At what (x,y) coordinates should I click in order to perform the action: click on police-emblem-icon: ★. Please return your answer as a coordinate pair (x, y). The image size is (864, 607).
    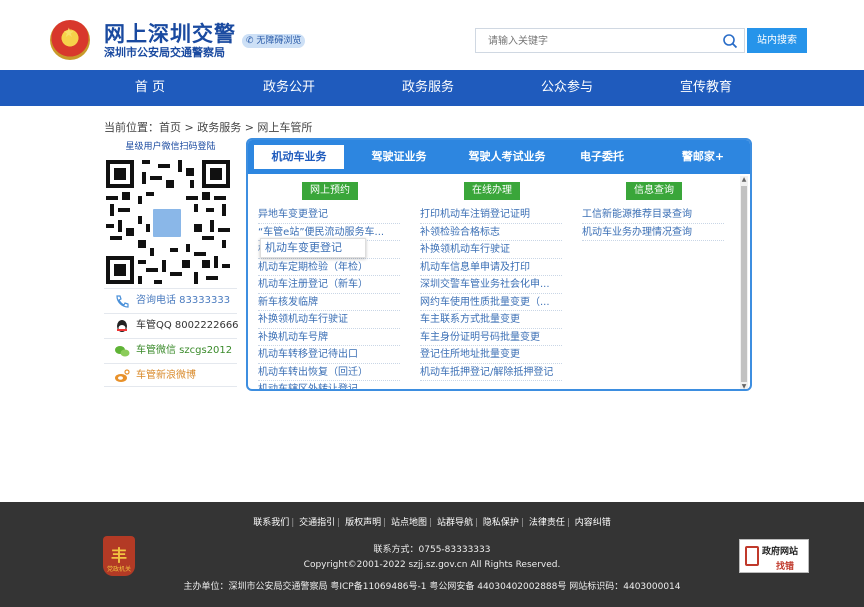
    Looking at the image, I should click on (70, 40).